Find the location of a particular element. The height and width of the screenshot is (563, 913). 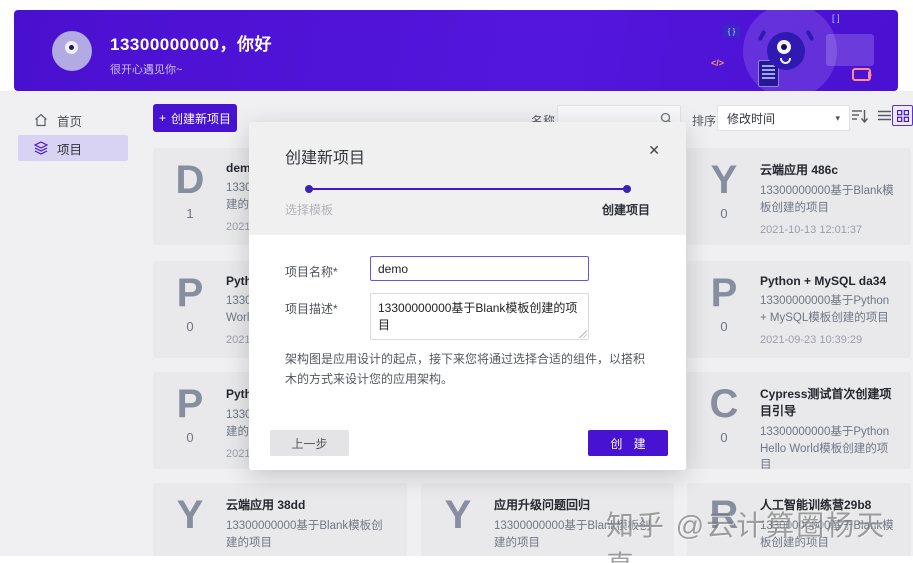

project-title: 应用升级问题回归 is located at coordinates (542, 505).